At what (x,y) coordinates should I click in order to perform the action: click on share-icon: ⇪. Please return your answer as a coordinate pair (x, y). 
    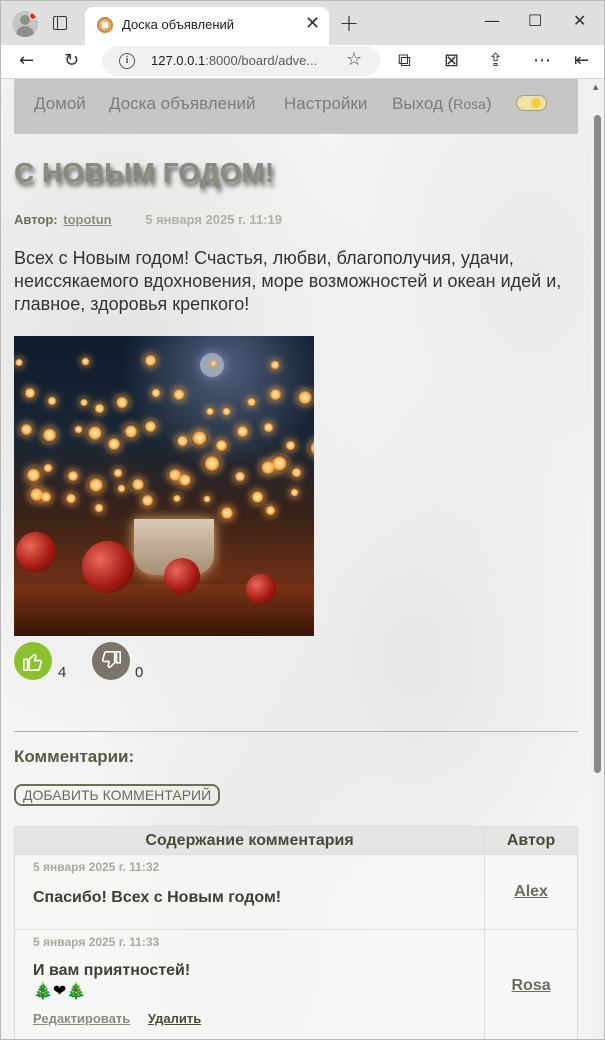
    Looking at the image, I should click on (495, 61).